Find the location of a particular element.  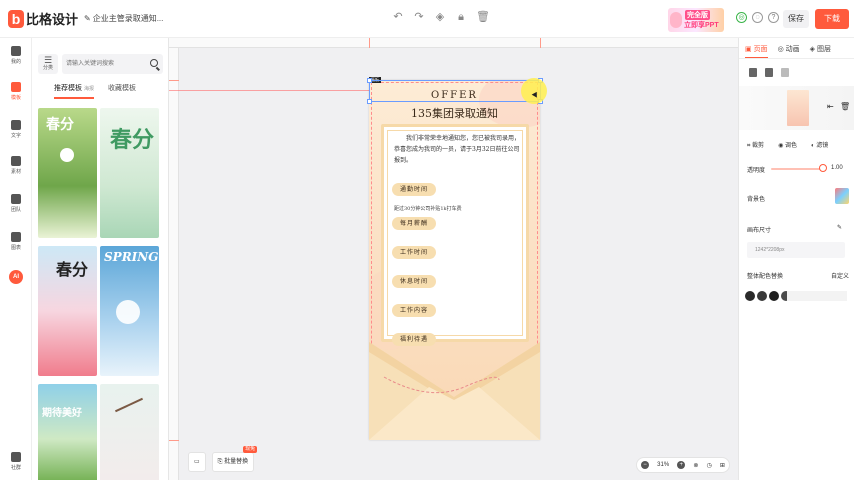

tab-animation: ◎ 动画 is located at coordinates (789, 51).